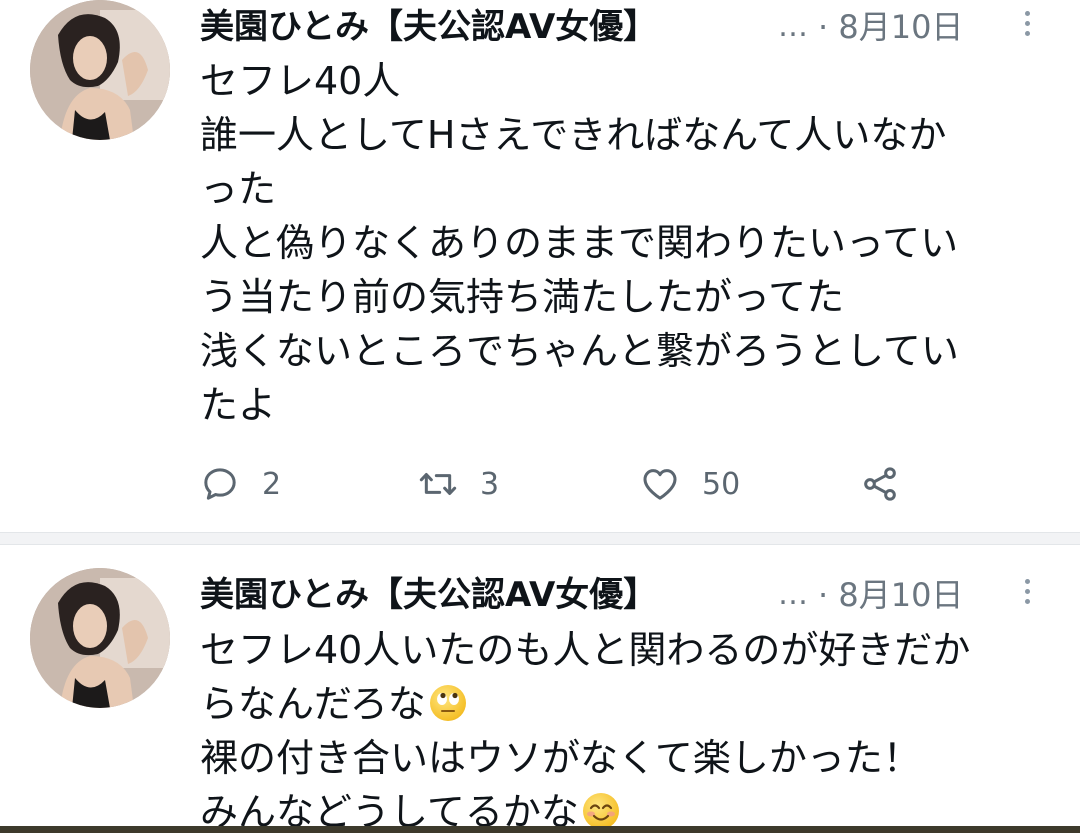 Image resolution: width=1080 pixels, height=839 pixels. What do you see at coordinates (240, 484) in the screenshot?
I see `reply-button: 2` at bounding box center [240, 484].